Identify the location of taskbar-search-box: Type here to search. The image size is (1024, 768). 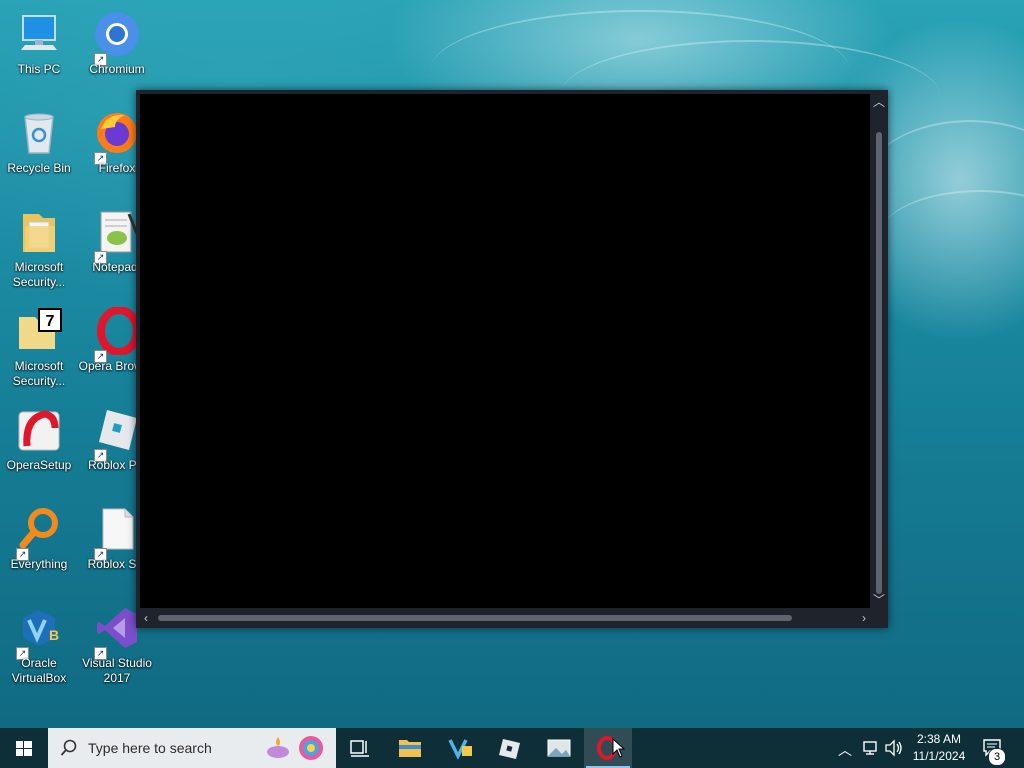
(192, 748).